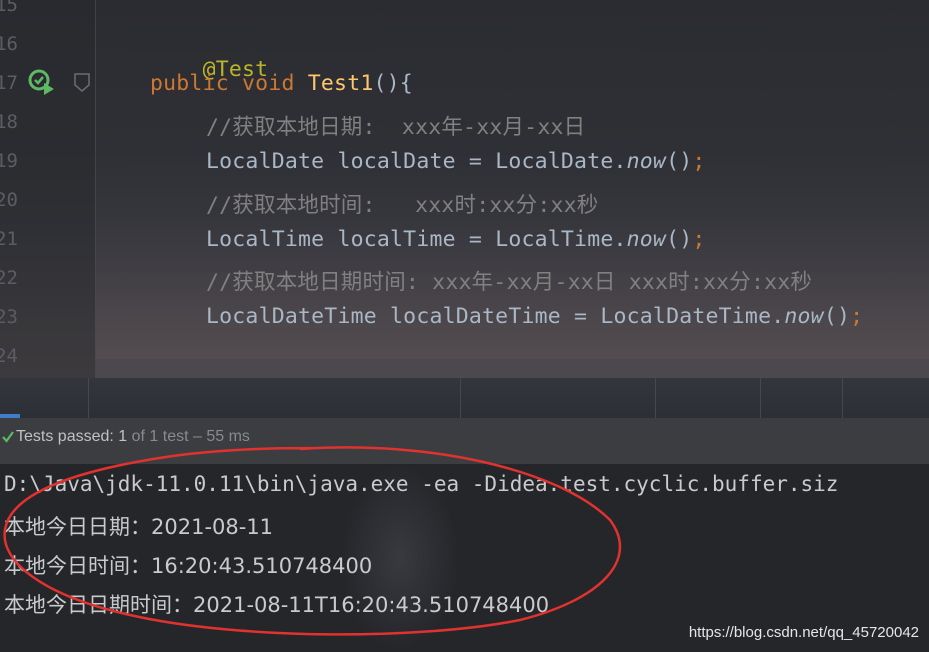  I want to click on status-label: Tests passed:, so click(67, 436).